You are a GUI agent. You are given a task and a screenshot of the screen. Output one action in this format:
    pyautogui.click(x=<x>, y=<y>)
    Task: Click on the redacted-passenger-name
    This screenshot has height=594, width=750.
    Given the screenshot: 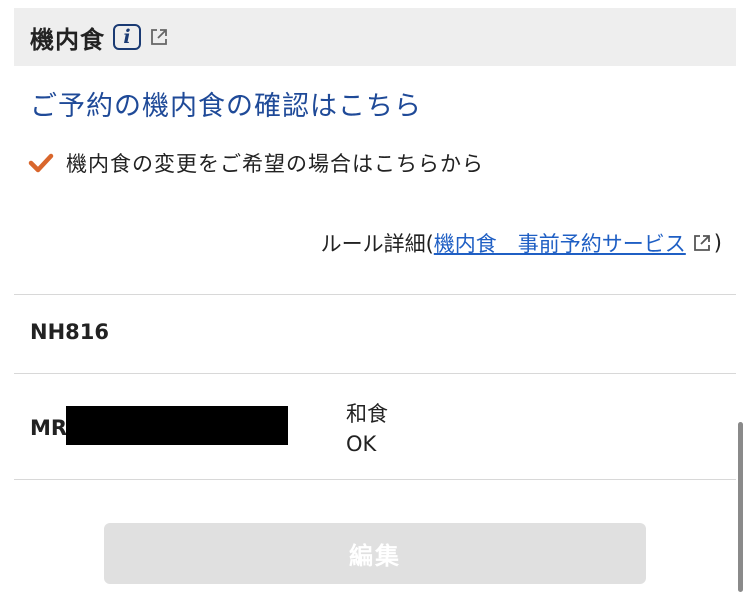 What is the action you would take?
    pyautogui.click(x=177, y=425)
    